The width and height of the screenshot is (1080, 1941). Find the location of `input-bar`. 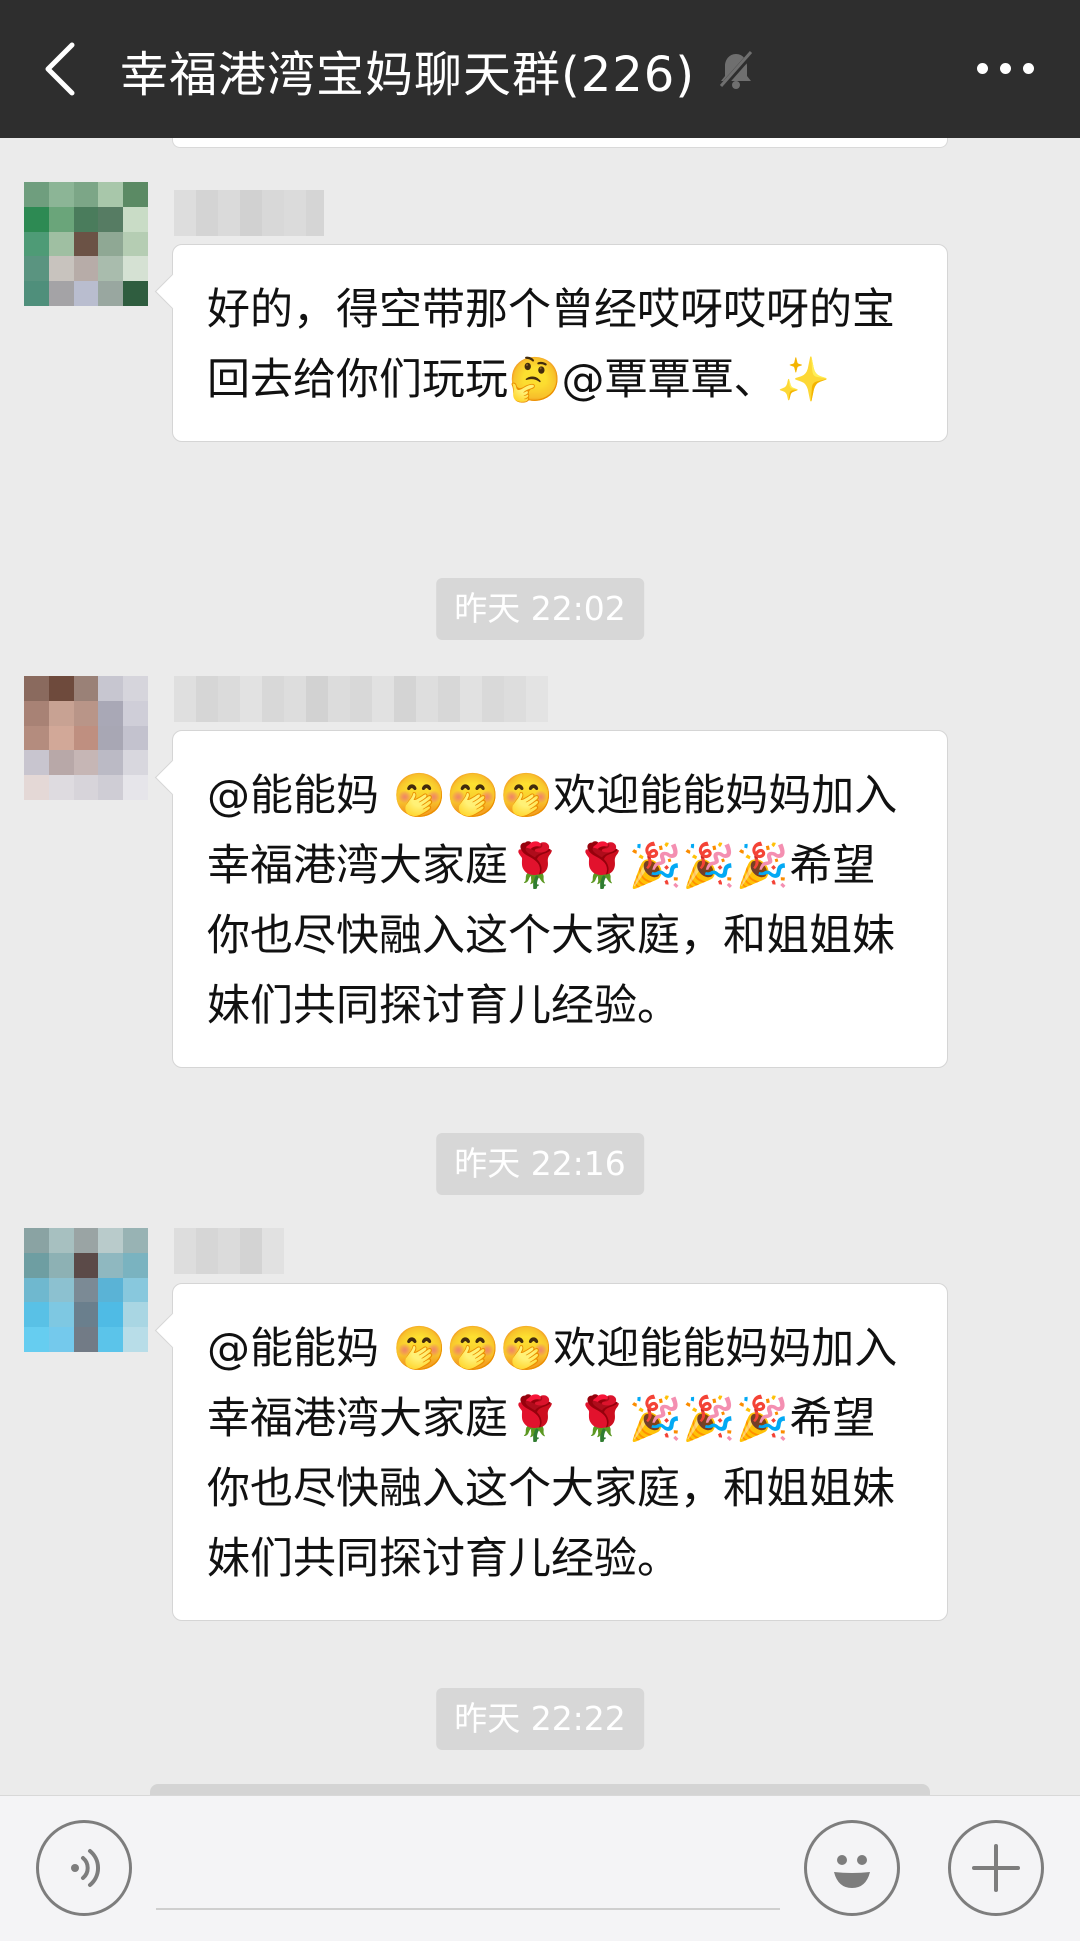

input-bar is located at coordinates (540, 1868).